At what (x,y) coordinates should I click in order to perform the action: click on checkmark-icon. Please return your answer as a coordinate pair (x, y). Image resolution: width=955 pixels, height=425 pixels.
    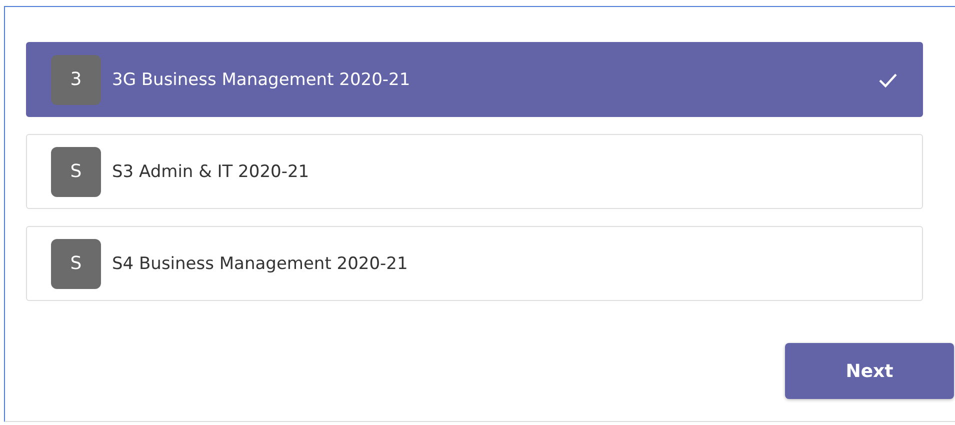
    Looking at the image, I should click on (888, 80).